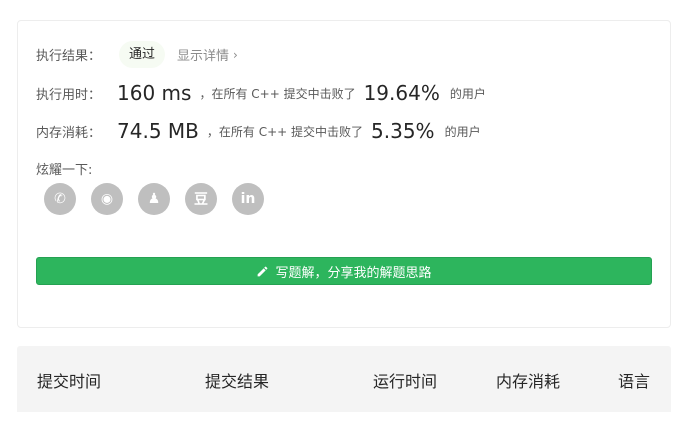 The width and height of the screenshot is (686, 428). I want to click on douban-share-button: 豆, so click(201, 199).